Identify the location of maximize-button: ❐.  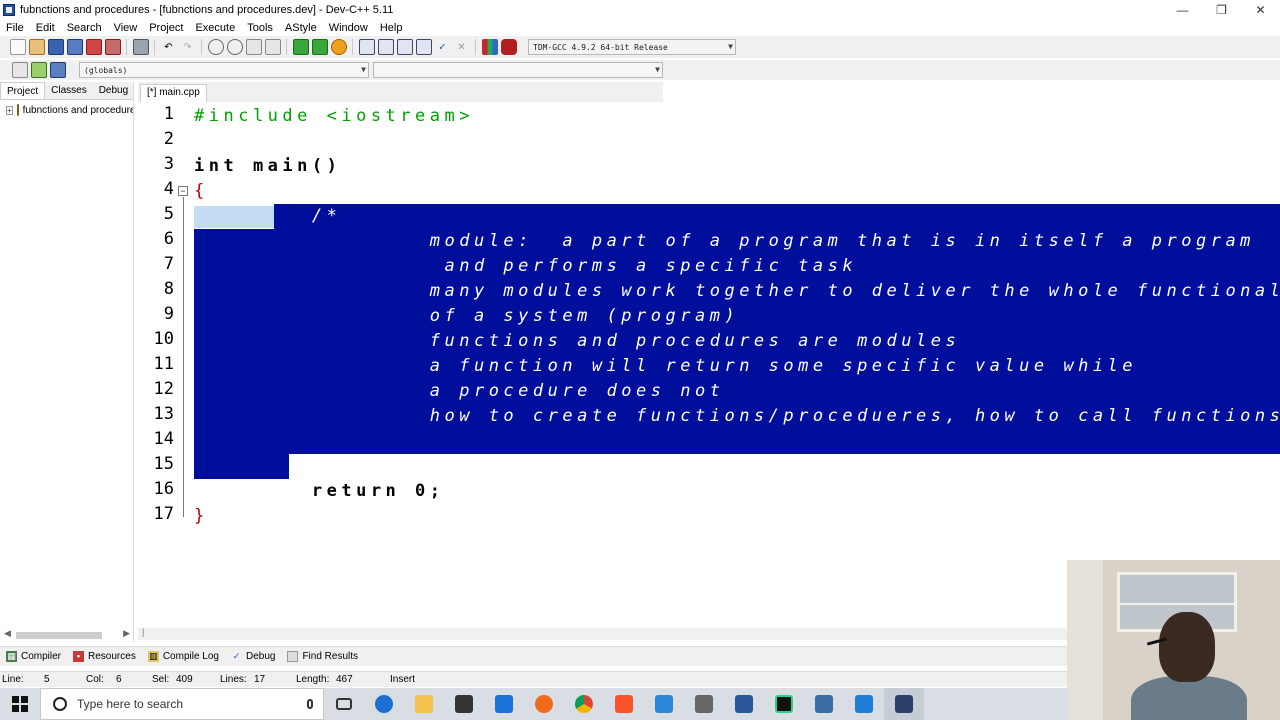
(1221, 10).